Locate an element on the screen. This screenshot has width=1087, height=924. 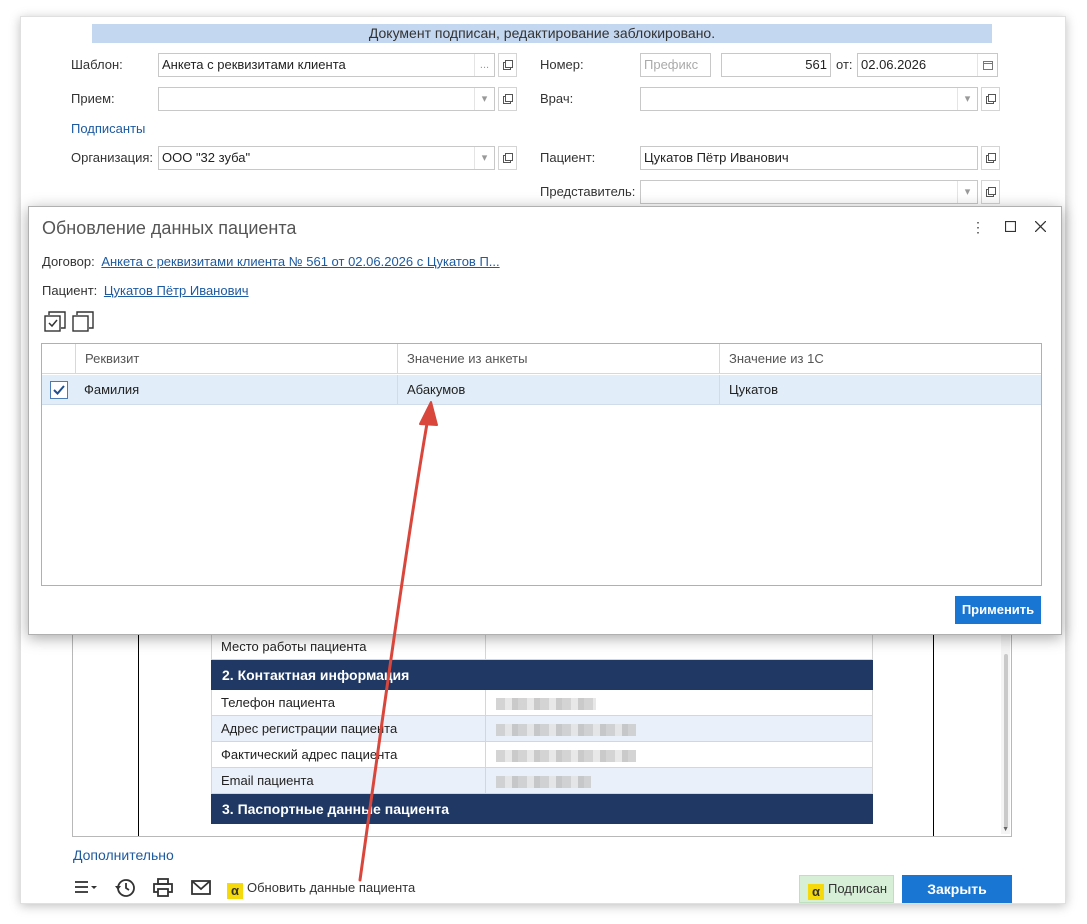
patient-label: Пациент: is located at coordinates (568, 157).